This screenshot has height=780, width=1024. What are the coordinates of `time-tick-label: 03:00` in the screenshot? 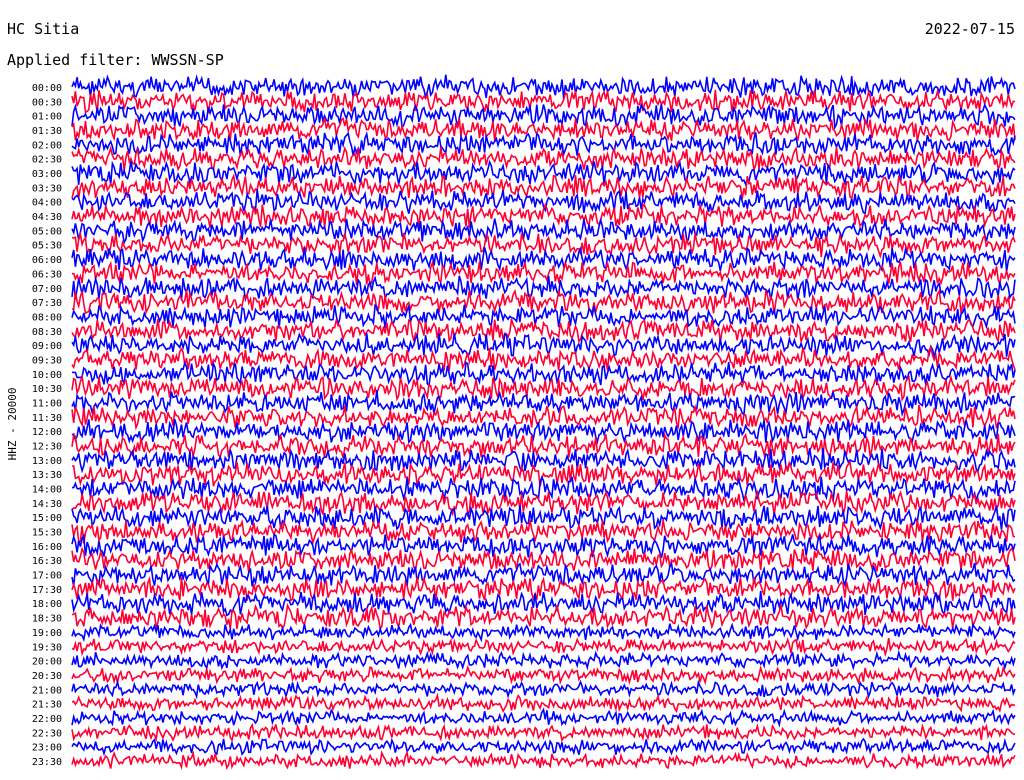 It's located at (47, 174).